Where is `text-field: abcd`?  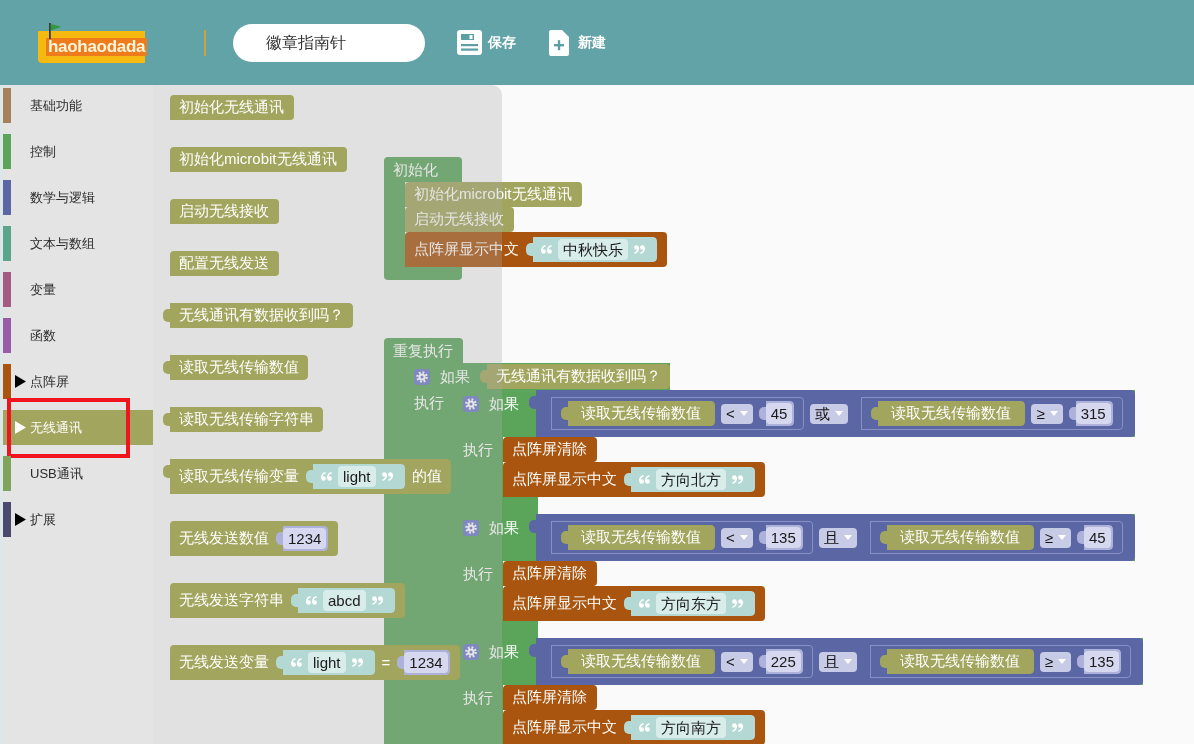 text-field: abcd is located at coordinates (344, 600).